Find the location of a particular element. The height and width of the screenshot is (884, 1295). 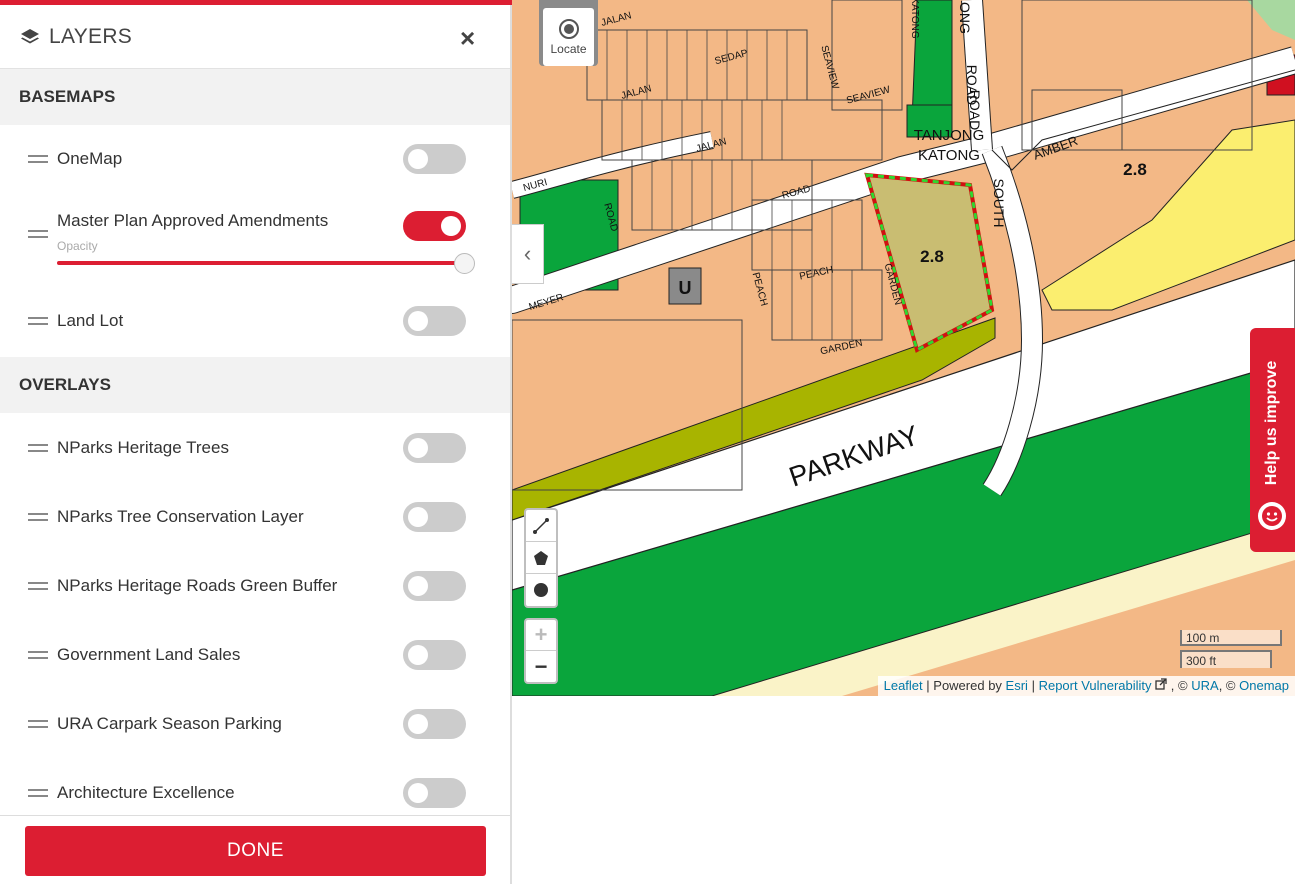

layer-row-master-plan-amendments: Master Plan Approved Amendments Opacity is located at coordinates (255, 239).